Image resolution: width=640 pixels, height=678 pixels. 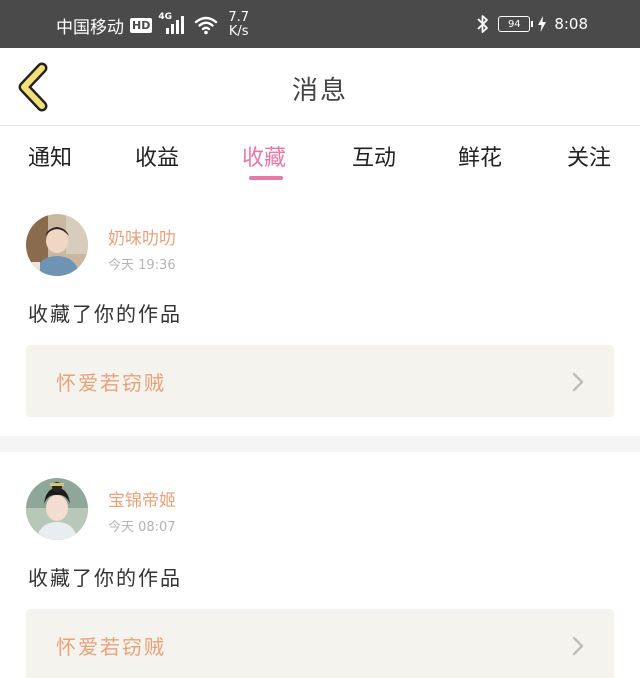 I want to click on card-divider, so click(x=320, y=444).